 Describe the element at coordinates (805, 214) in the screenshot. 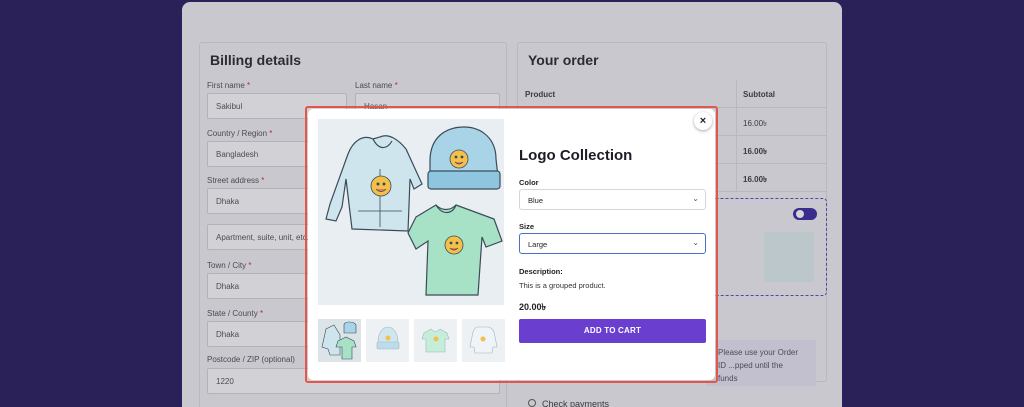

I see `upsell-toggle` at that location.